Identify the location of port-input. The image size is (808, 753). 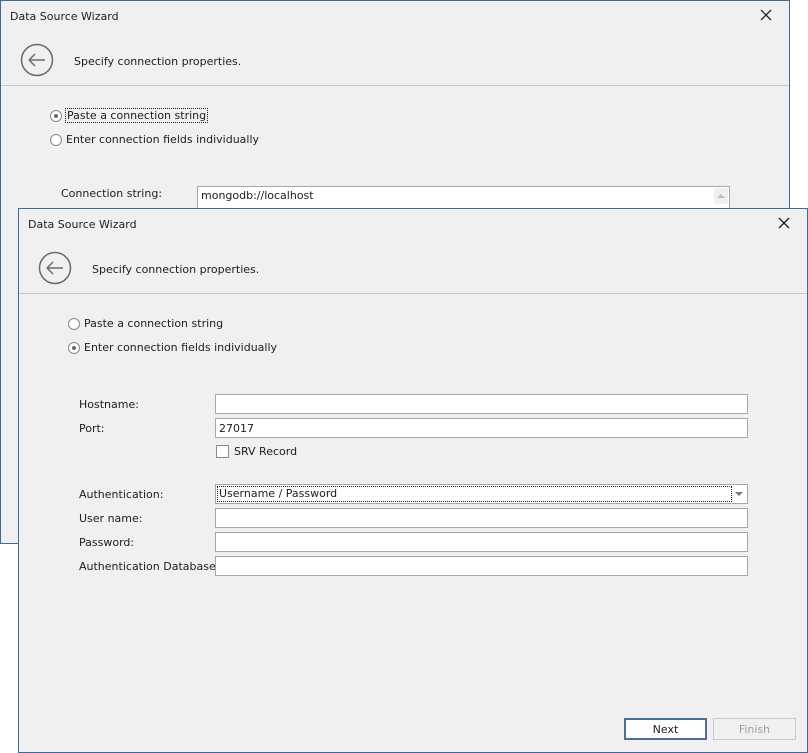
(481, 428).